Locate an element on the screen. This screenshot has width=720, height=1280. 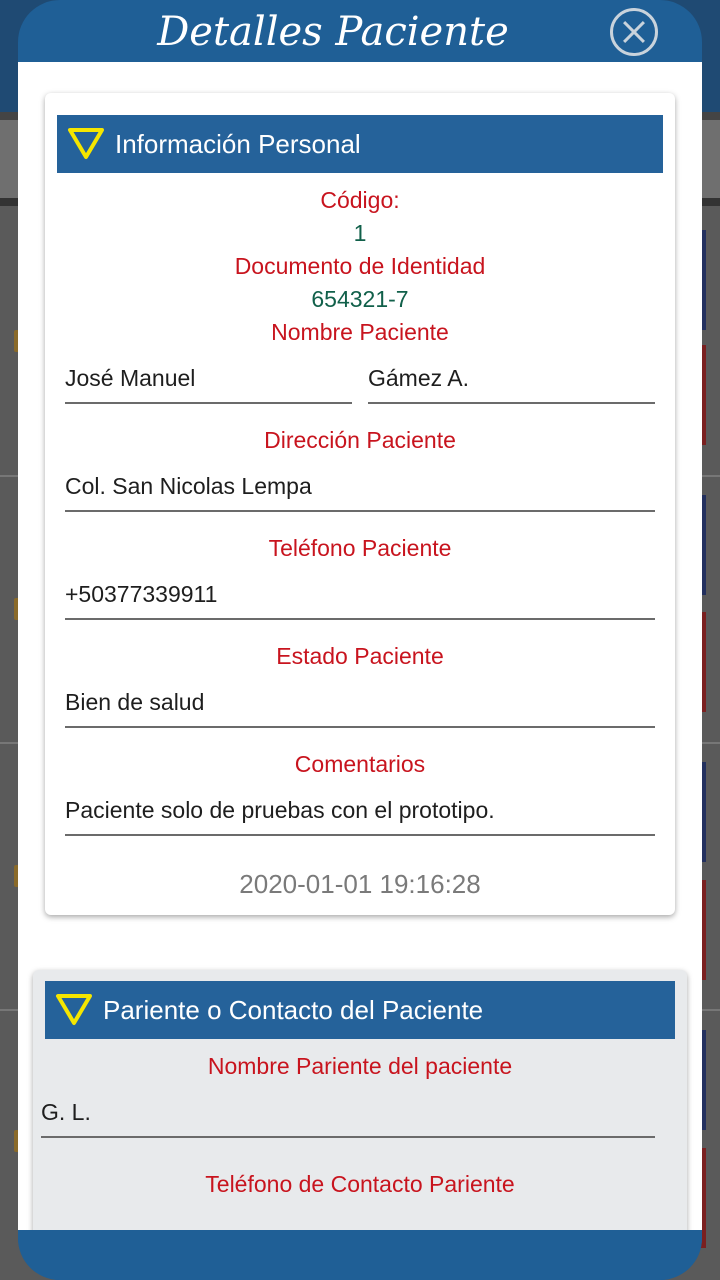
personal-info-header: Información Personal is located at coordinates (360, 144).